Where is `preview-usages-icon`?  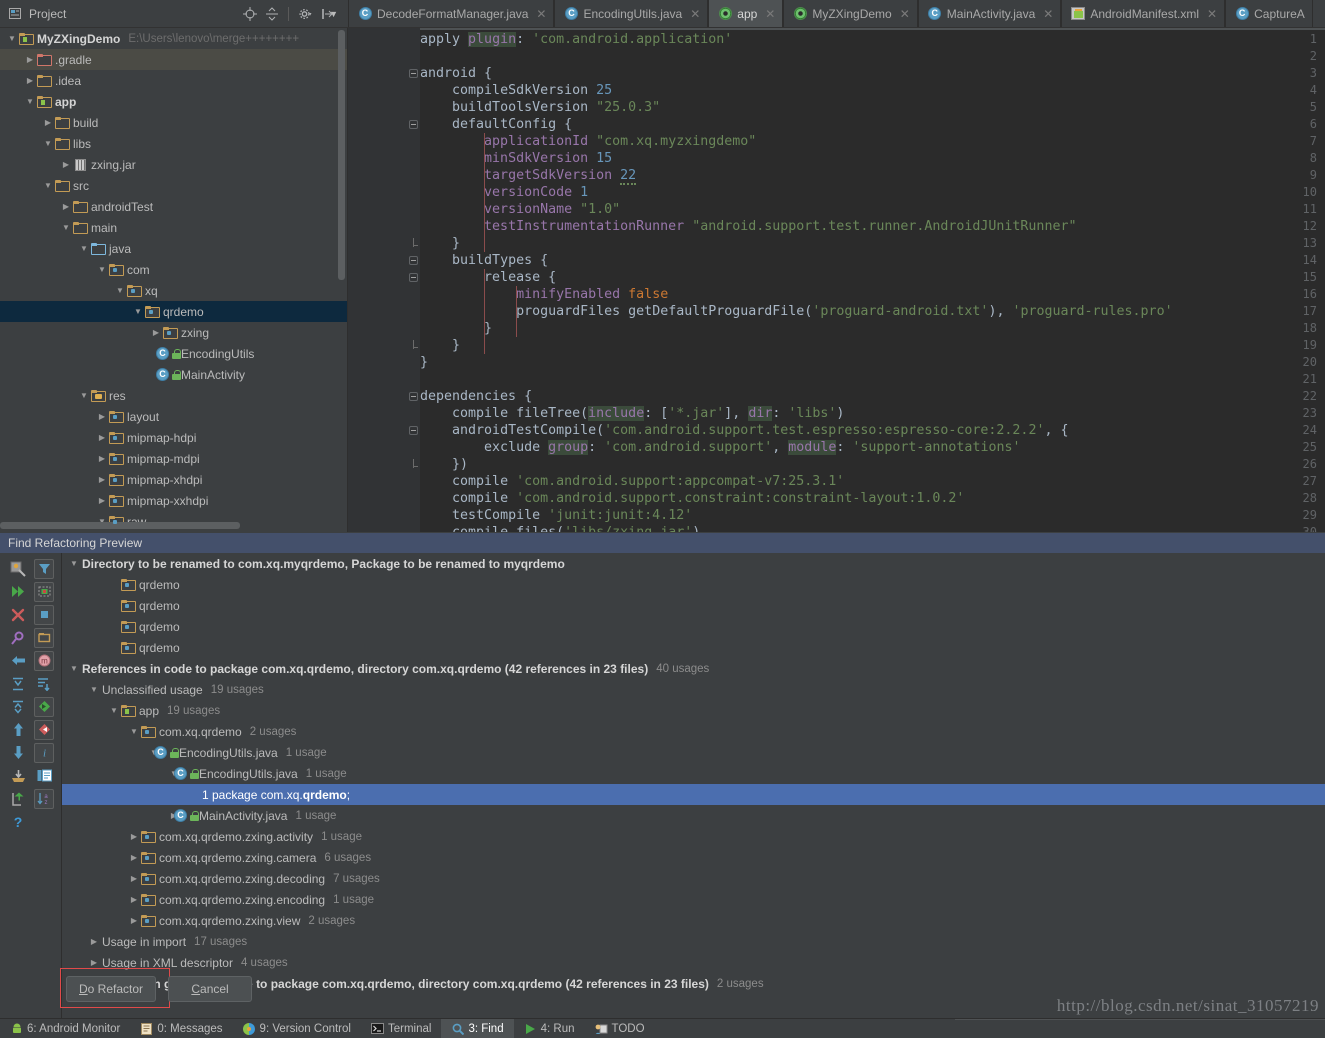 preview-usages-icon is located at coordinates (44, 591).